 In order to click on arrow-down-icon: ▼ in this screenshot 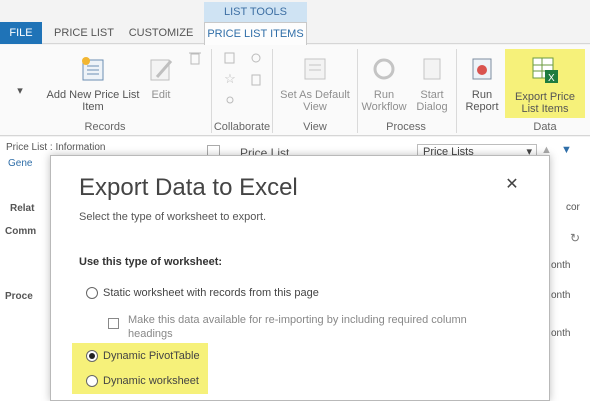, I will do `click(568, 151)`.